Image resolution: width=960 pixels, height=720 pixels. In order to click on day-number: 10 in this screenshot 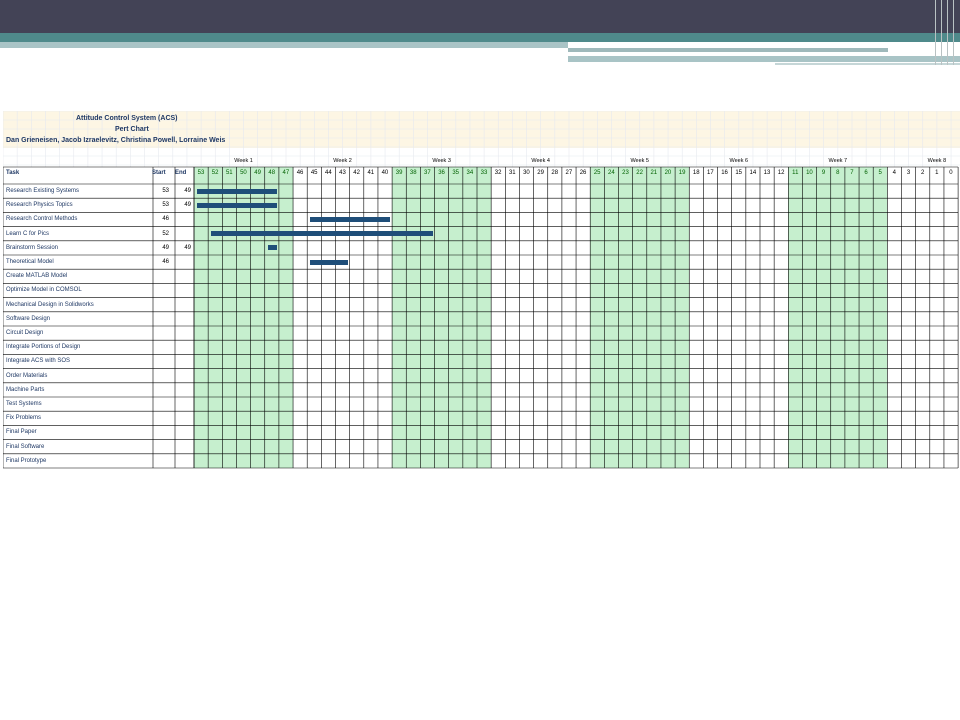, I will do `click(809, 173)`.